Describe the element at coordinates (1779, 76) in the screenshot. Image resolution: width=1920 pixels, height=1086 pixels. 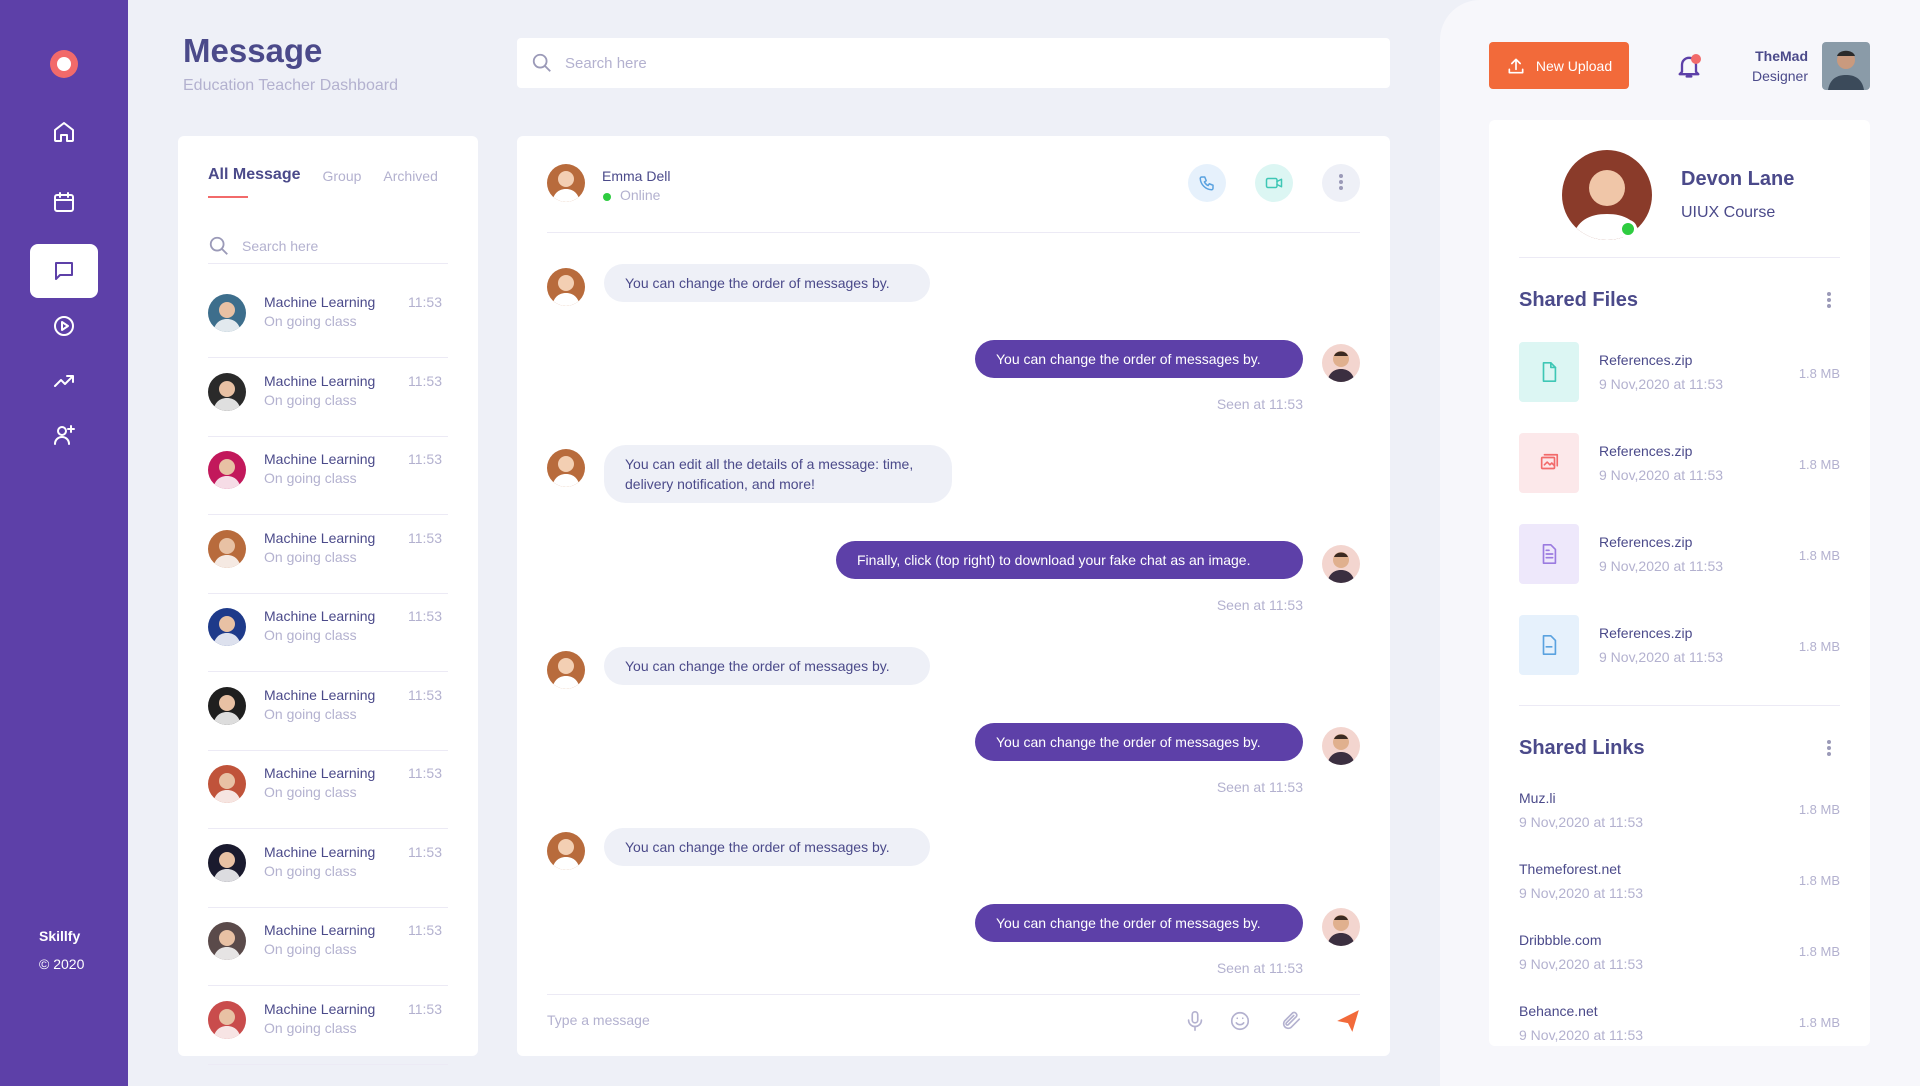
I see `user-role: Designer` at that location.